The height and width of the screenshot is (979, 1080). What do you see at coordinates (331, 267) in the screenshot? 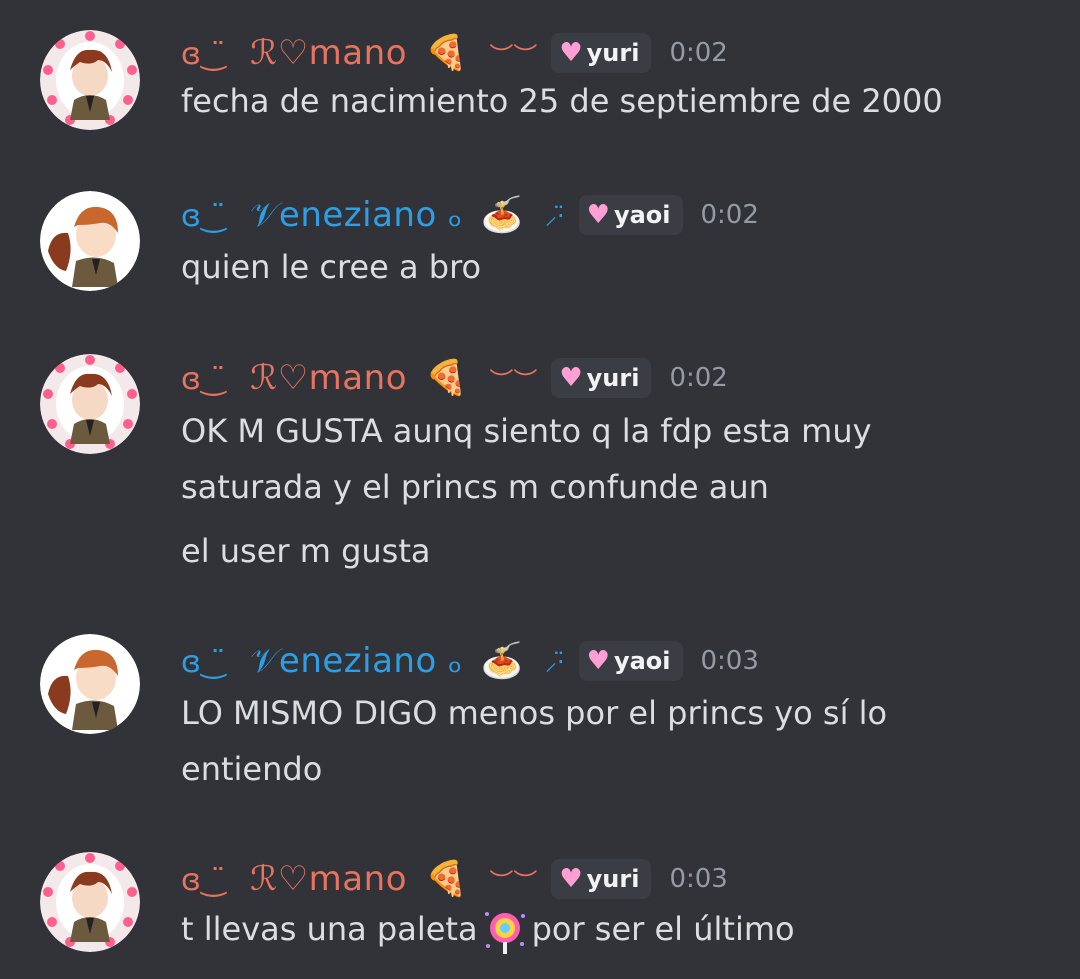
I see `message-text: quien le cree a bro` at bounding box center [331, 267].